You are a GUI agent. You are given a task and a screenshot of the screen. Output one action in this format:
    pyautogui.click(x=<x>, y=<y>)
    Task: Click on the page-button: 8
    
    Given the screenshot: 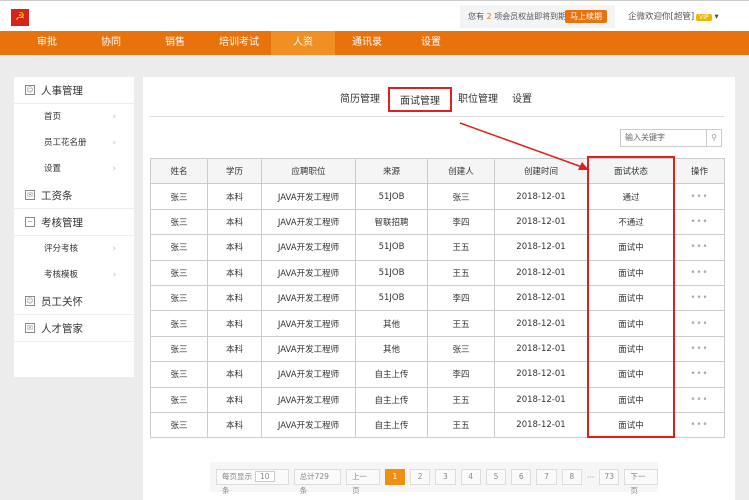 What is the action you would take?
    pyautogui.click(x=571, y=477)
    